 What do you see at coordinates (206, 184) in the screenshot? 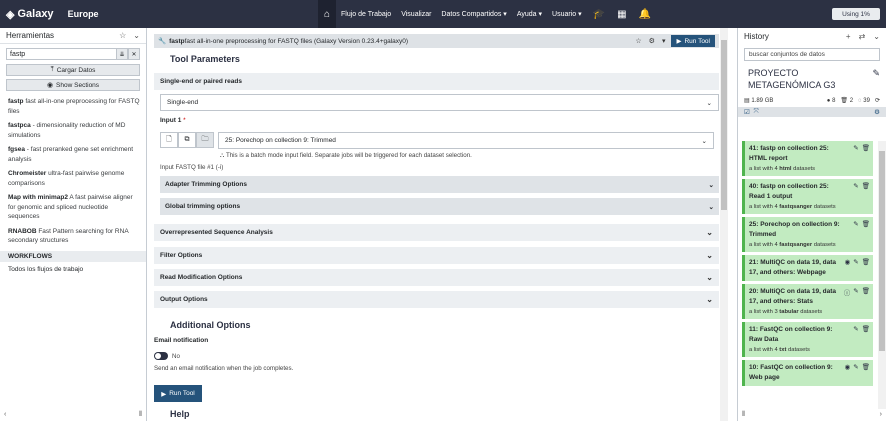
I see `adapter-trimming-label: Adapter Trimming Options` at bounding box center [206, 184].